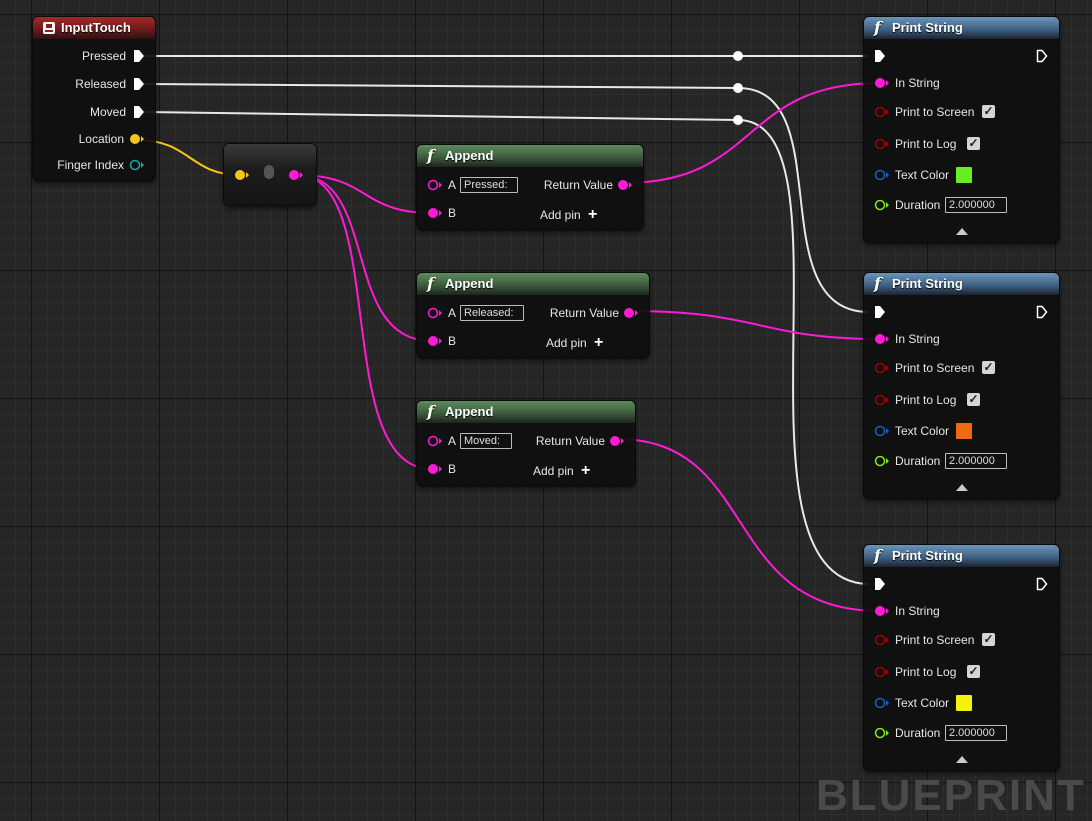  What do you see at coordinates (530, 185) in the screenshot?
I see `pin-a: A Pressed: Return Value` at bounding box center [530, 185].